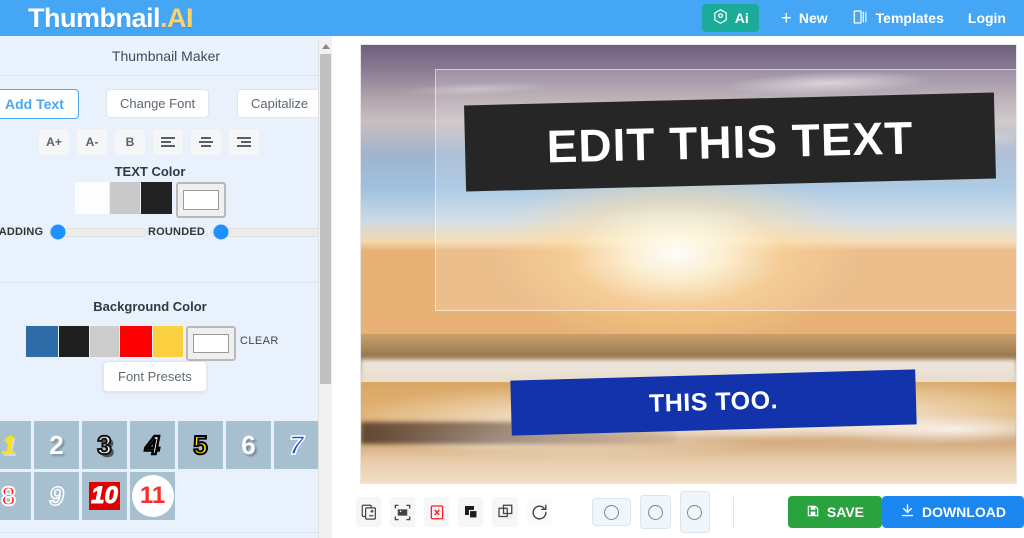  I want to click on align-center-icon, so click(206, 142).